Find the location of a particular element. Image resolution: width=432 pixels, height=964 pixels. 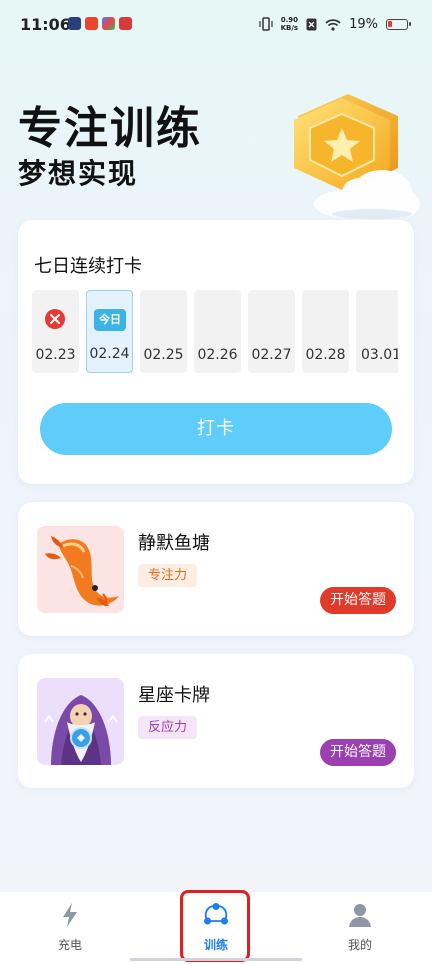

day-date: 02.24 is located at coordinates (109, 354).